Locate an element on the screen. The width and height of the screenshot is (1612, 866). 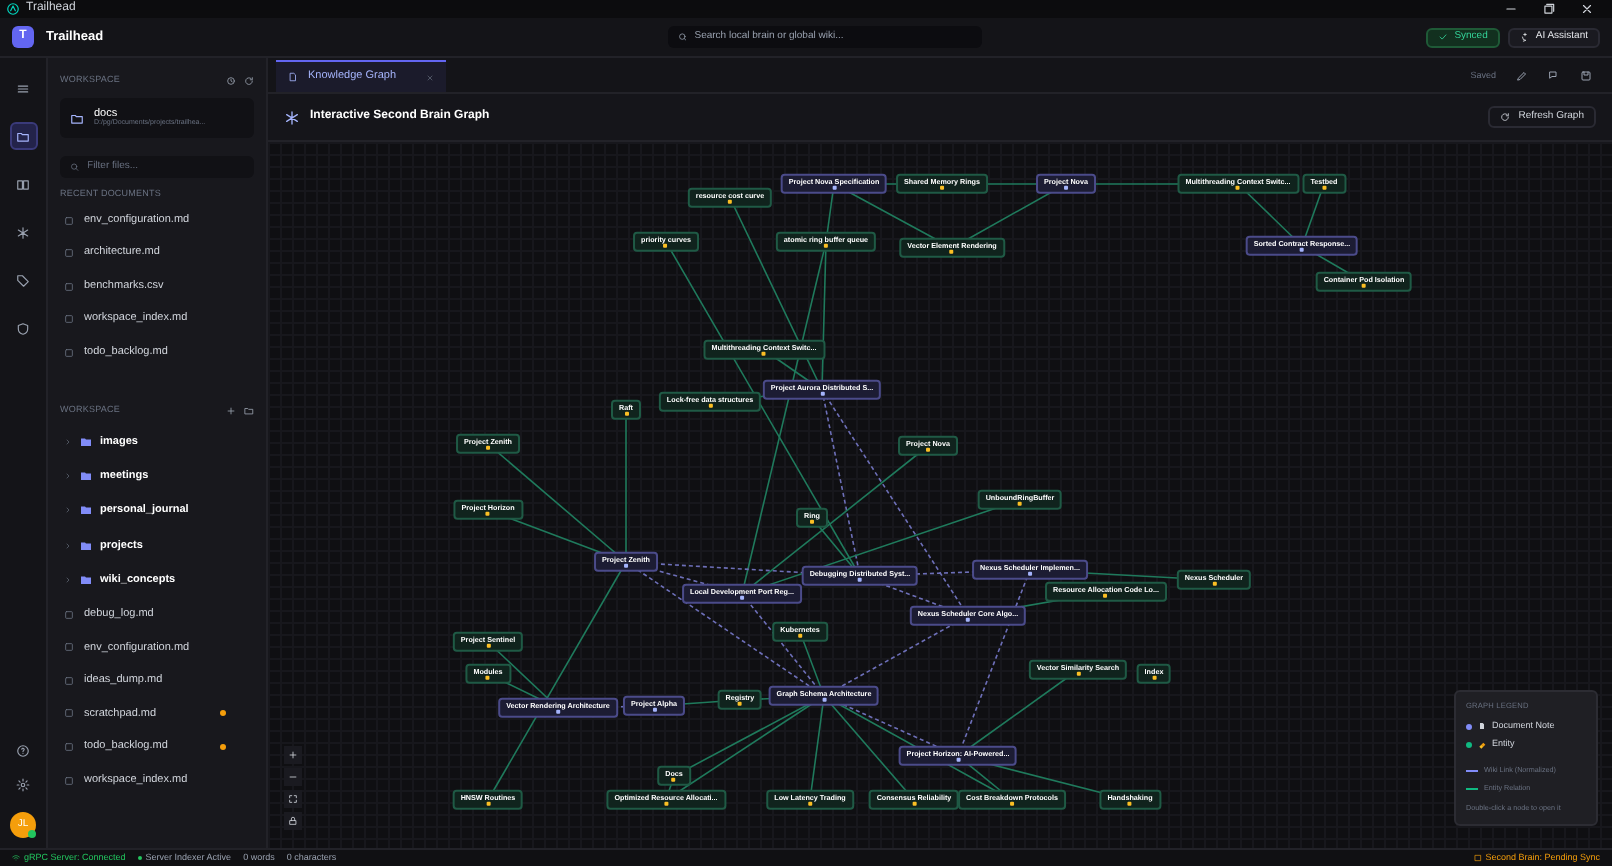
history-icon is located at coordinates (231, 80).